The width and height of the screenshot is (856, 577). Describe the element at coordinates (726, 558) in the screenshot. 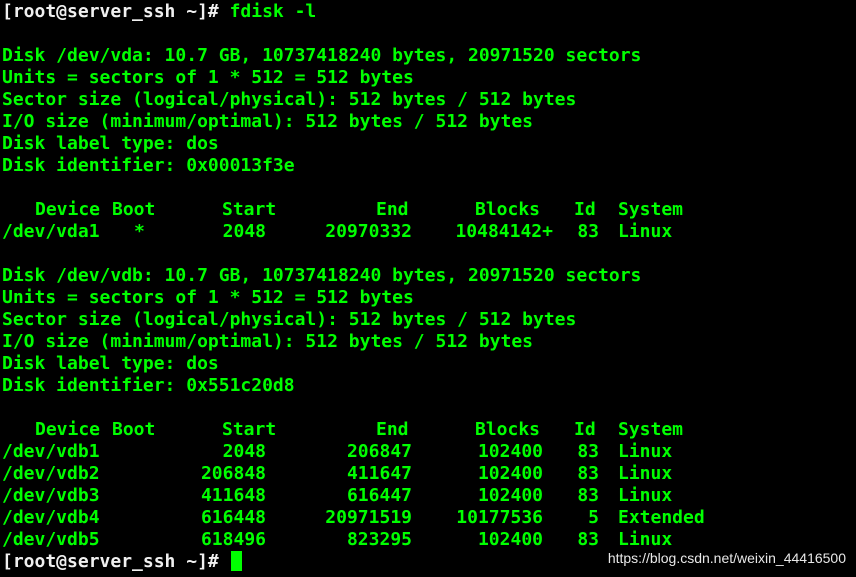

I see `watermark-text: https://blog.csdn.net/weixin_44416500` at that location.